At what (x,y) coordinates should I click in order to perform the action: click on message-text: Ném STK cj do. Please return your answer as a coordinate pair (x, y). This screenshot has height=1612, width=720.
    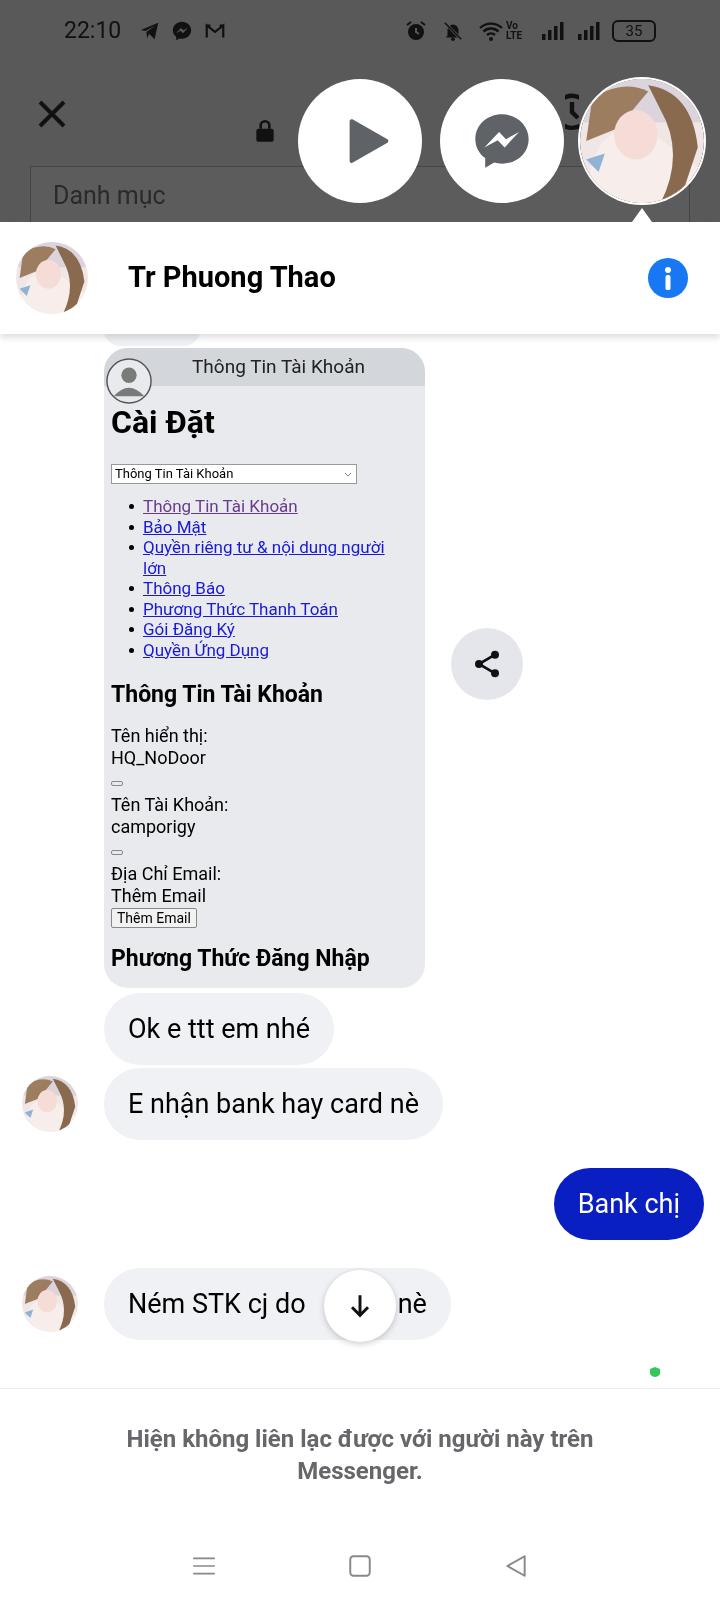
    Looking at the image, I should click on (217, 1304).